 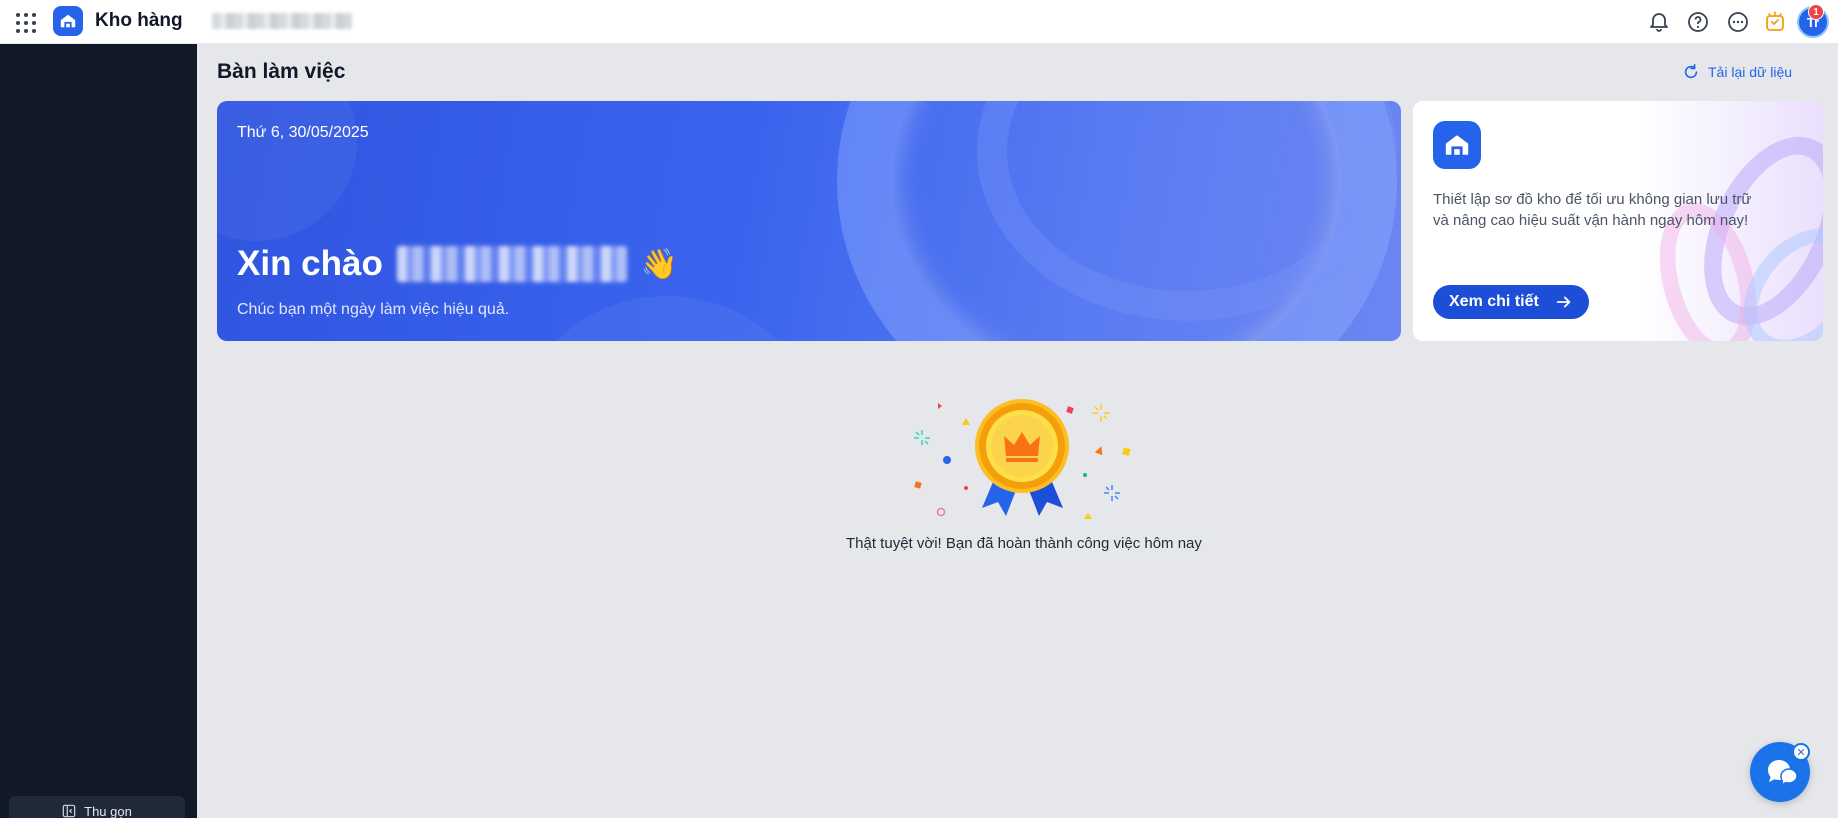 I want to click on close-chat-icon: ✕, so click(x=1801, y=752).